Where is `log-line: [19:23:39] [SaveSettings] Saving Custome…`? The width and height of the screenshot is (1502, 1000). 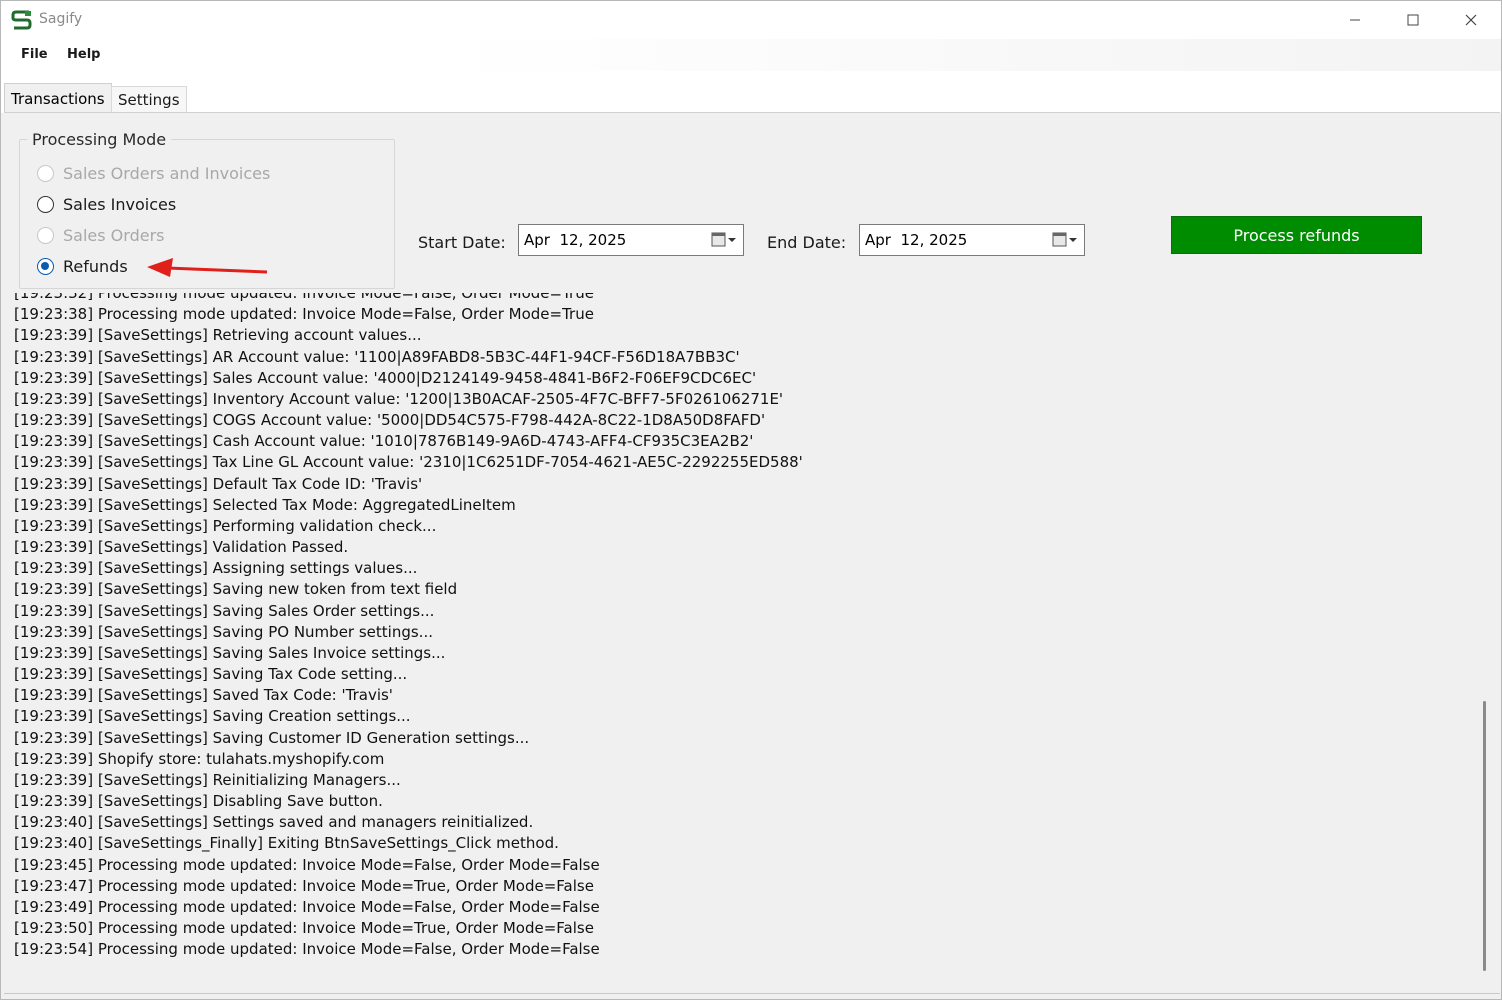 log-line: [19:23:39] [SaveSettings] Saving Custome… is located at coordinates (272, 737).